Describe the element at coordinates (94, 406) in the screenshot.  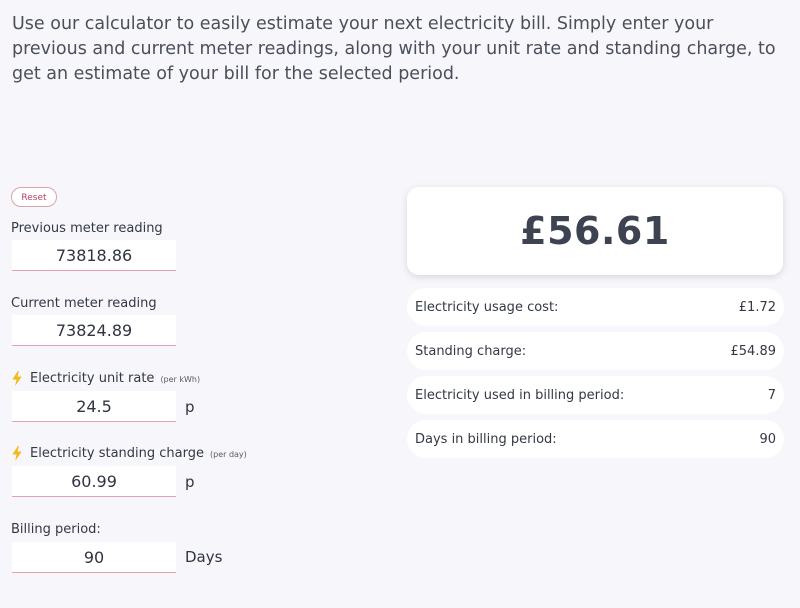
I see `unit-rate-input` at that location.